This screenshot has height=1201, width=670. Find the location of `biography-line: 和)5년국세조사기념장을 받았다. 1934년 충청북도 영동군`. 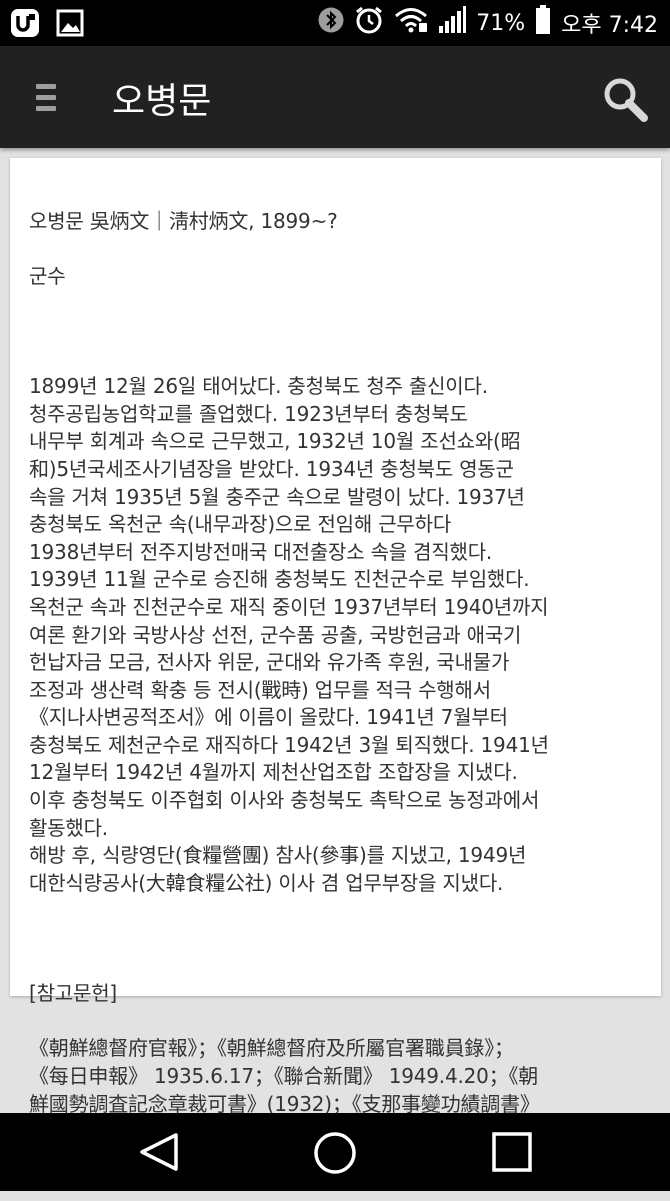

biography-line: 和)5년국세조사기념장을 받았다. 1934년 충청북도 영동군 is located at coordinates (271, 468).